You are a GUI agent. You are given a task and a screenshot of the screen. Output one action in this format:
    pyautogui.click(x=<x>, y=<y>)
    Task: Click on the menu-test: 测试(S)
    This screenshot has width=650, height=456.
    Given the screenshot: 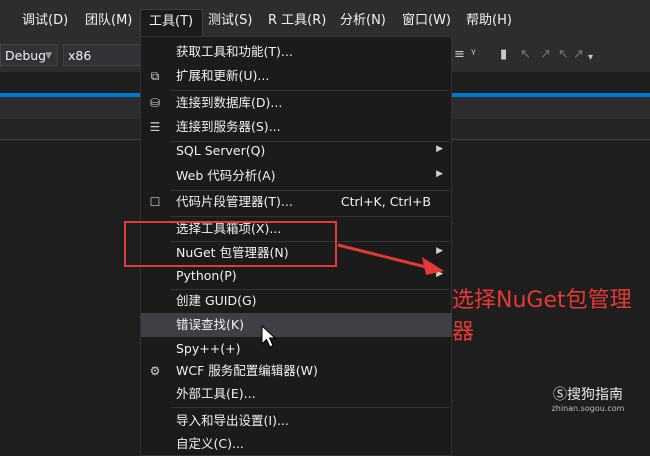 What is the action you would take?
    pyautogui.click(x=230, y=21)
    